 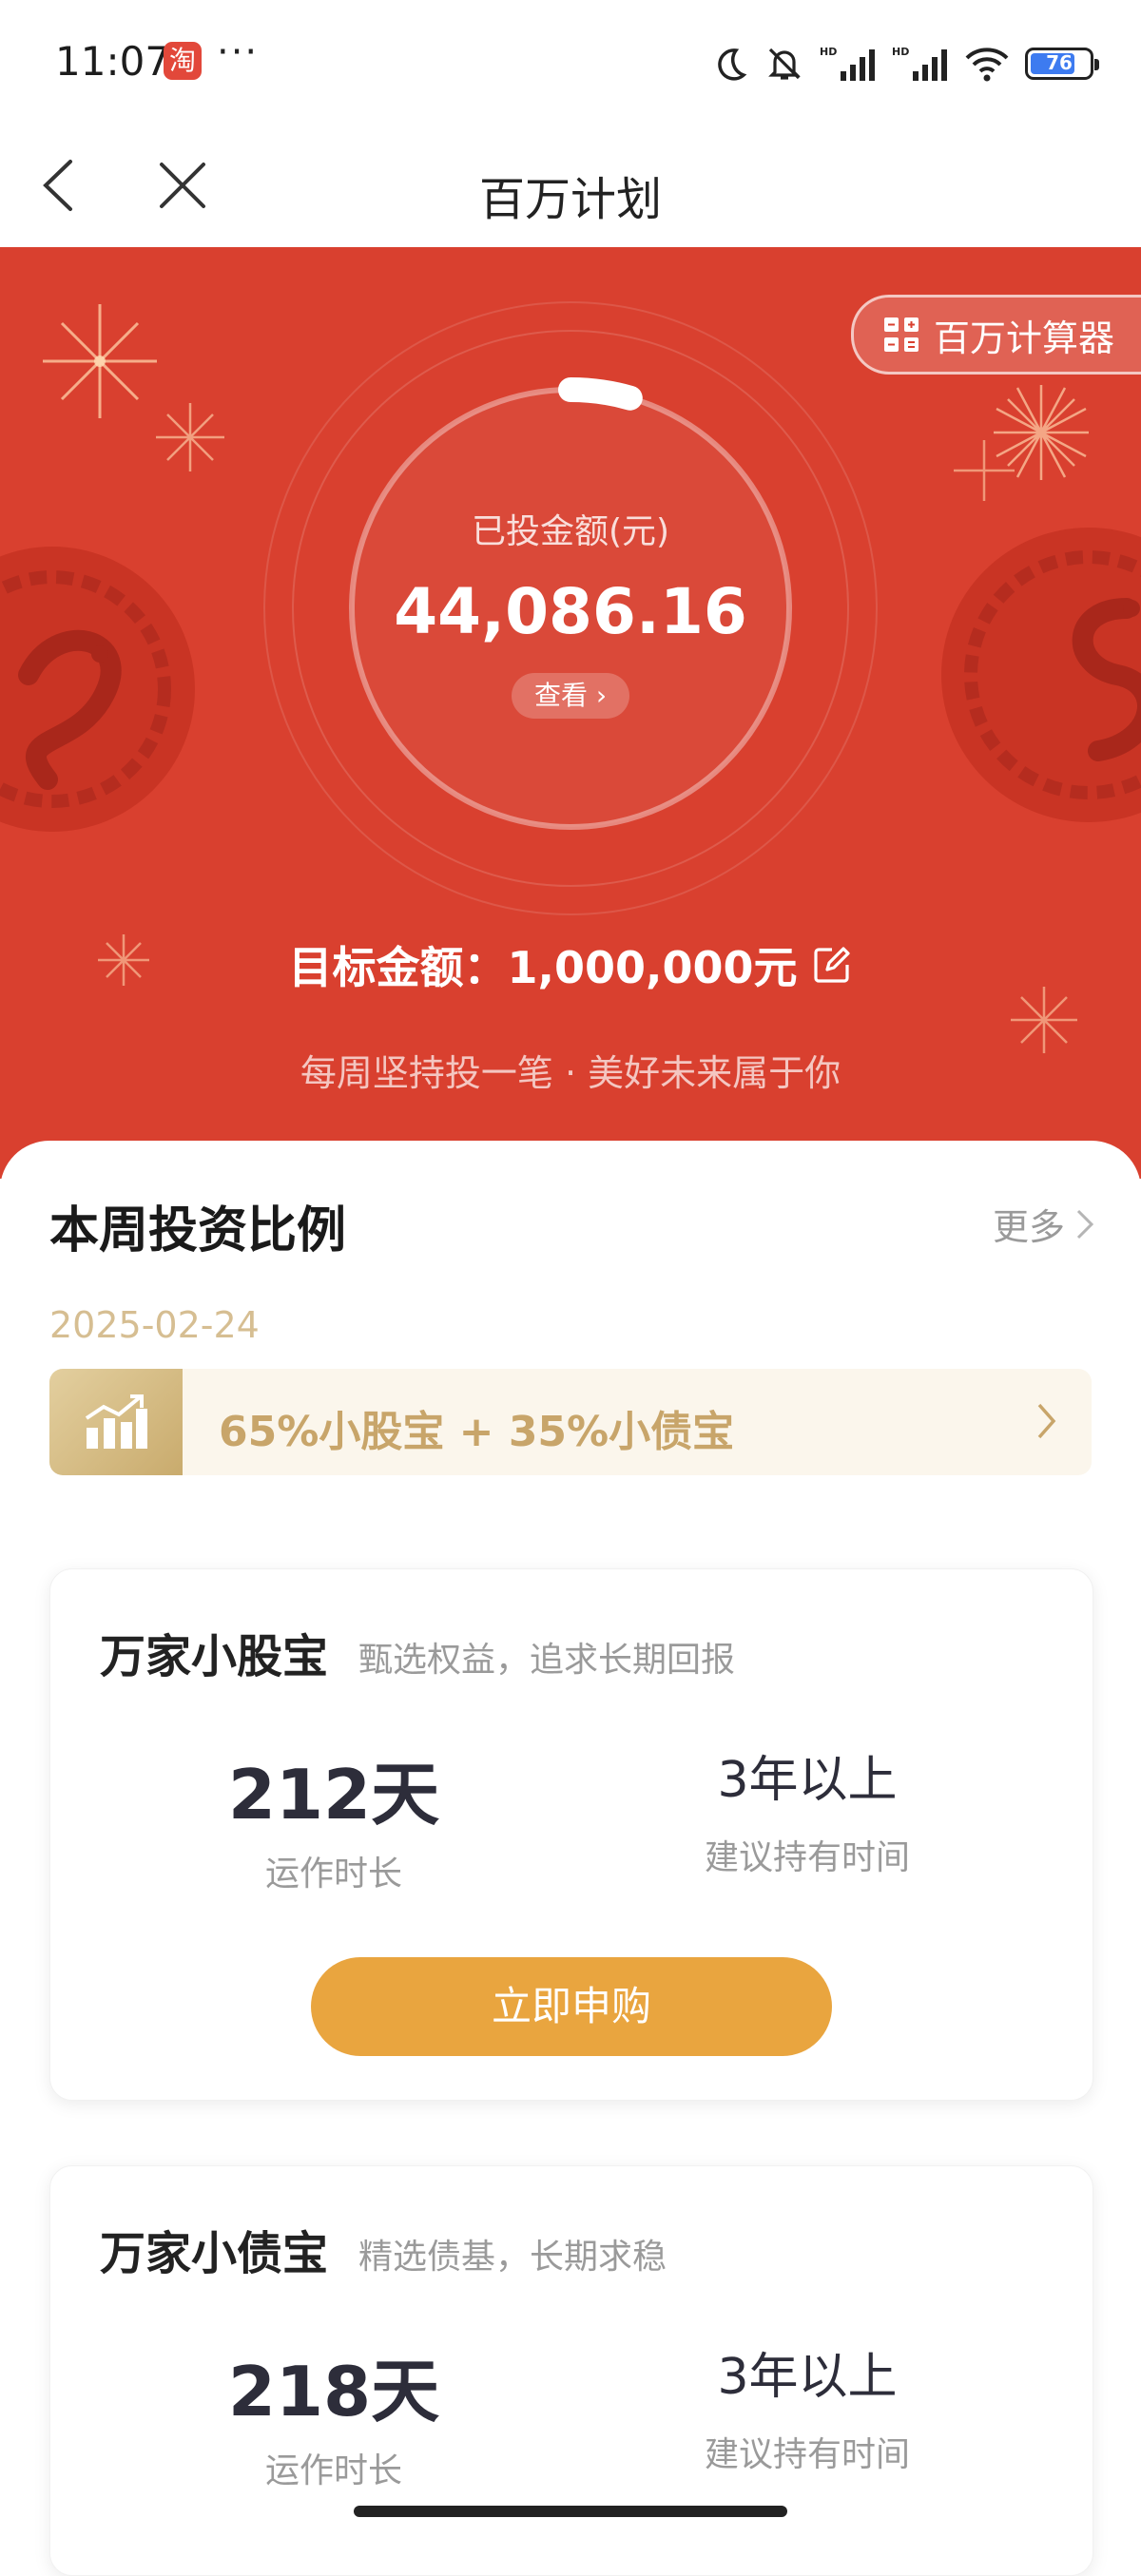 What do you see at coordinates (1023, 338) in the screenshot?
I see `calculator-label: 百万计算器` at bounding box center [1023, 338].